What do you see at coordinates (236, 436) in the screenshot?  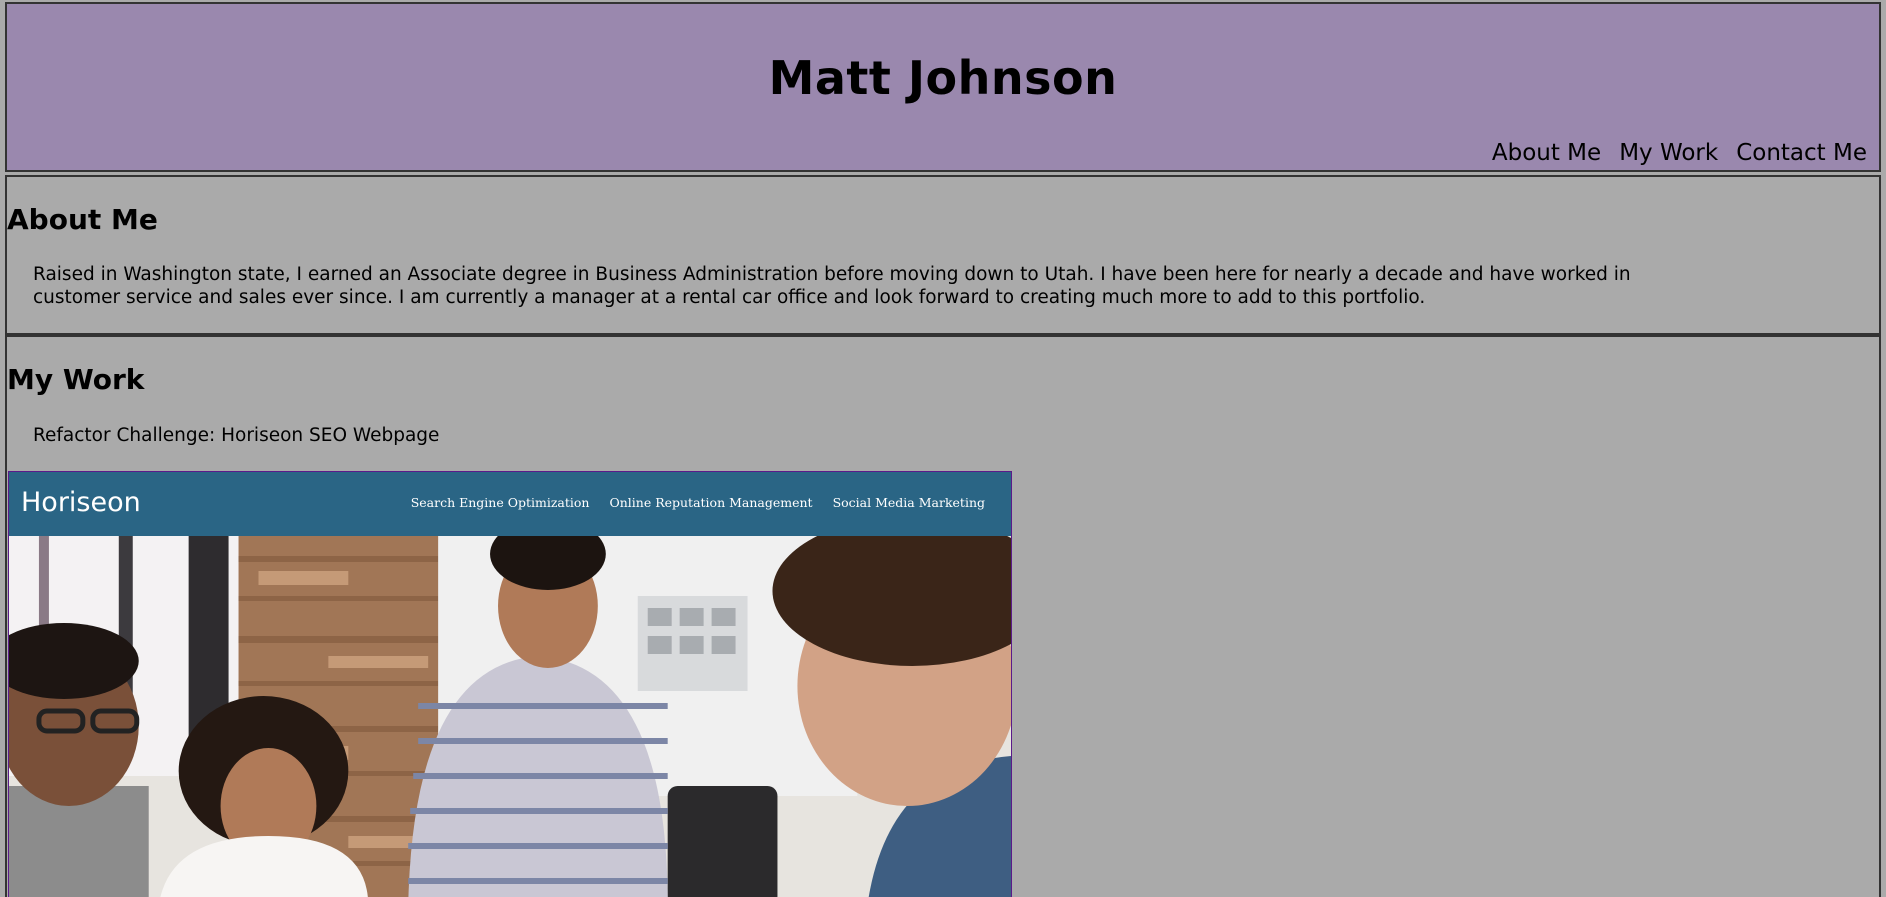 I see `work-item-label: Refactor Challenge: Horiseon SEO Webpage` at bounding box center [236, 436].